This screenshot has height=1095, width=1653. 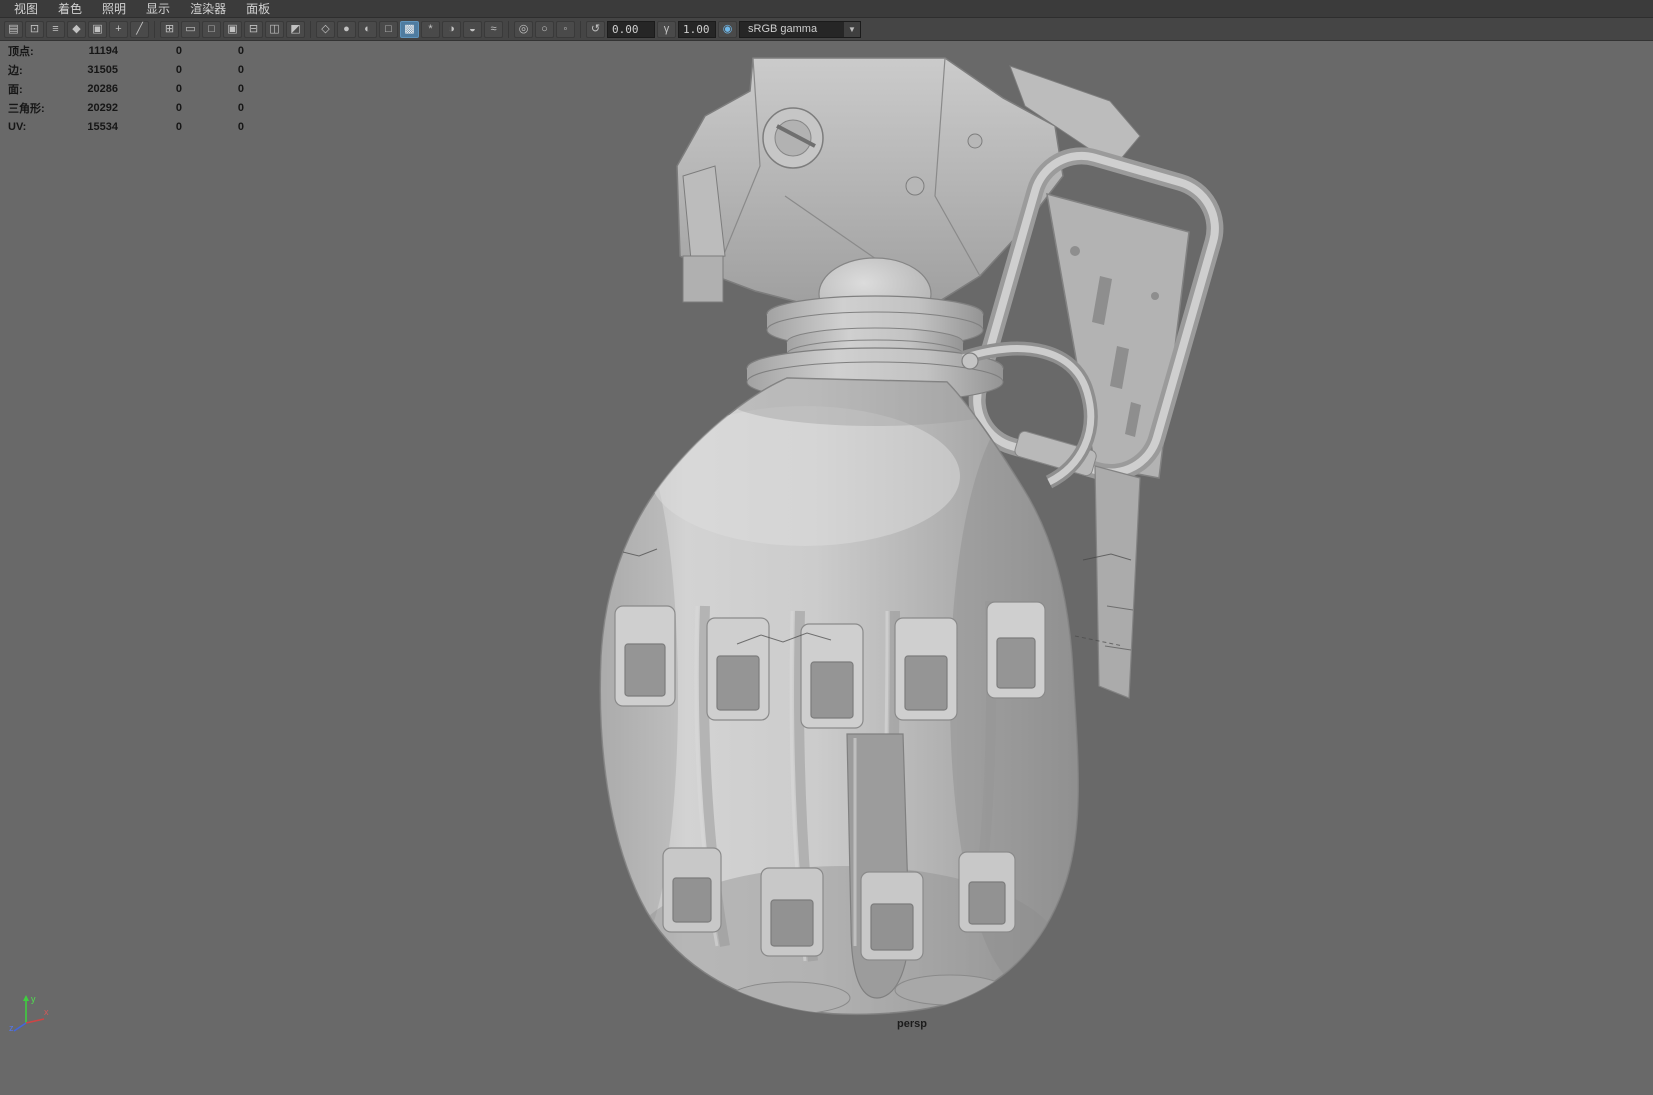 I want to click on textured-icon: ▩, so click(x=409, y=29).